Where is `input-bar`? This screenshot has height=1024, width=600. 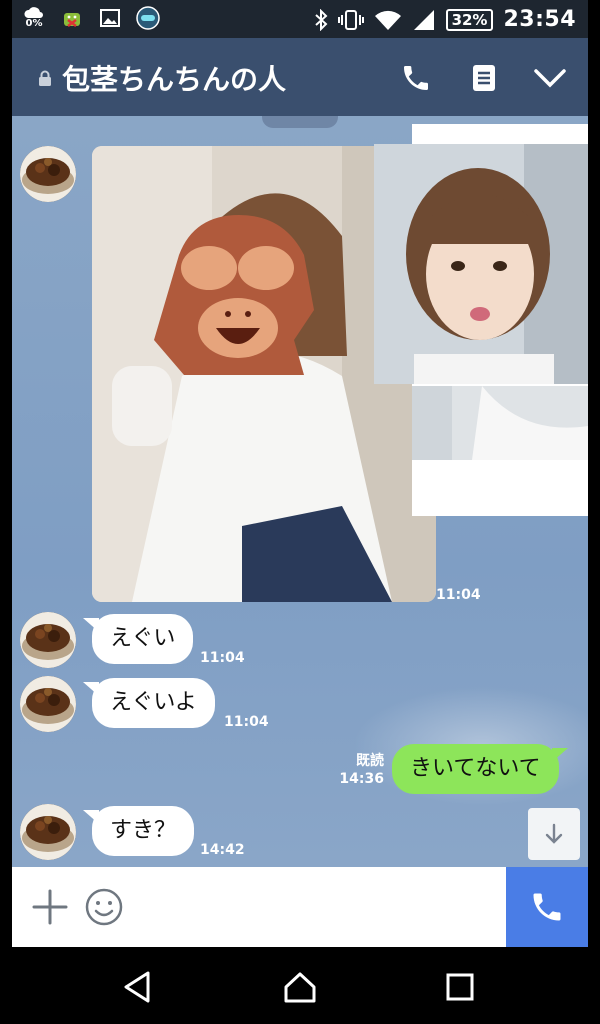
input-bar is located at coordinates (300, 907).